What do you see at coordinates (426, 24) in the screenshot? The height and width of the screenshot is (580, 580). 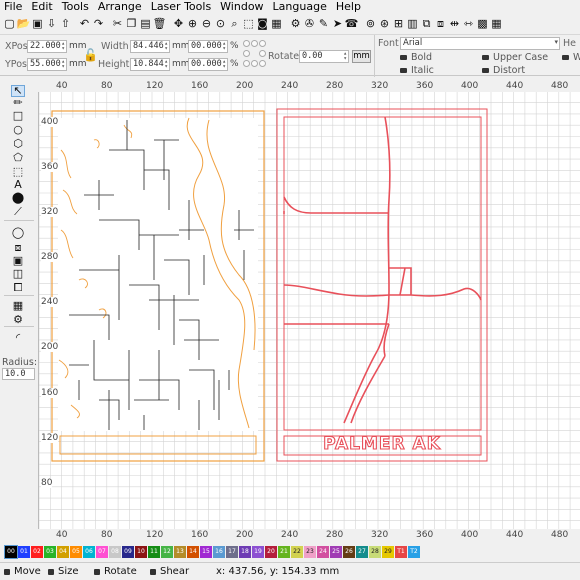 I see `group-icon: ⧉` at bounding box center [426, 24].